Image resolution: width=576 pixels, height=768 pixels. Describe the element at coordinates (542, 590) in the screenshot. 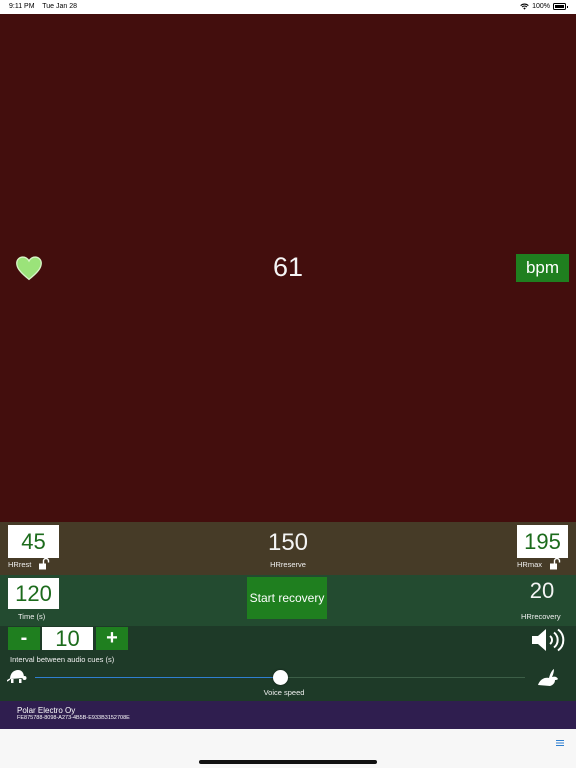

I see `hrrecovery-value: 20` at that location.